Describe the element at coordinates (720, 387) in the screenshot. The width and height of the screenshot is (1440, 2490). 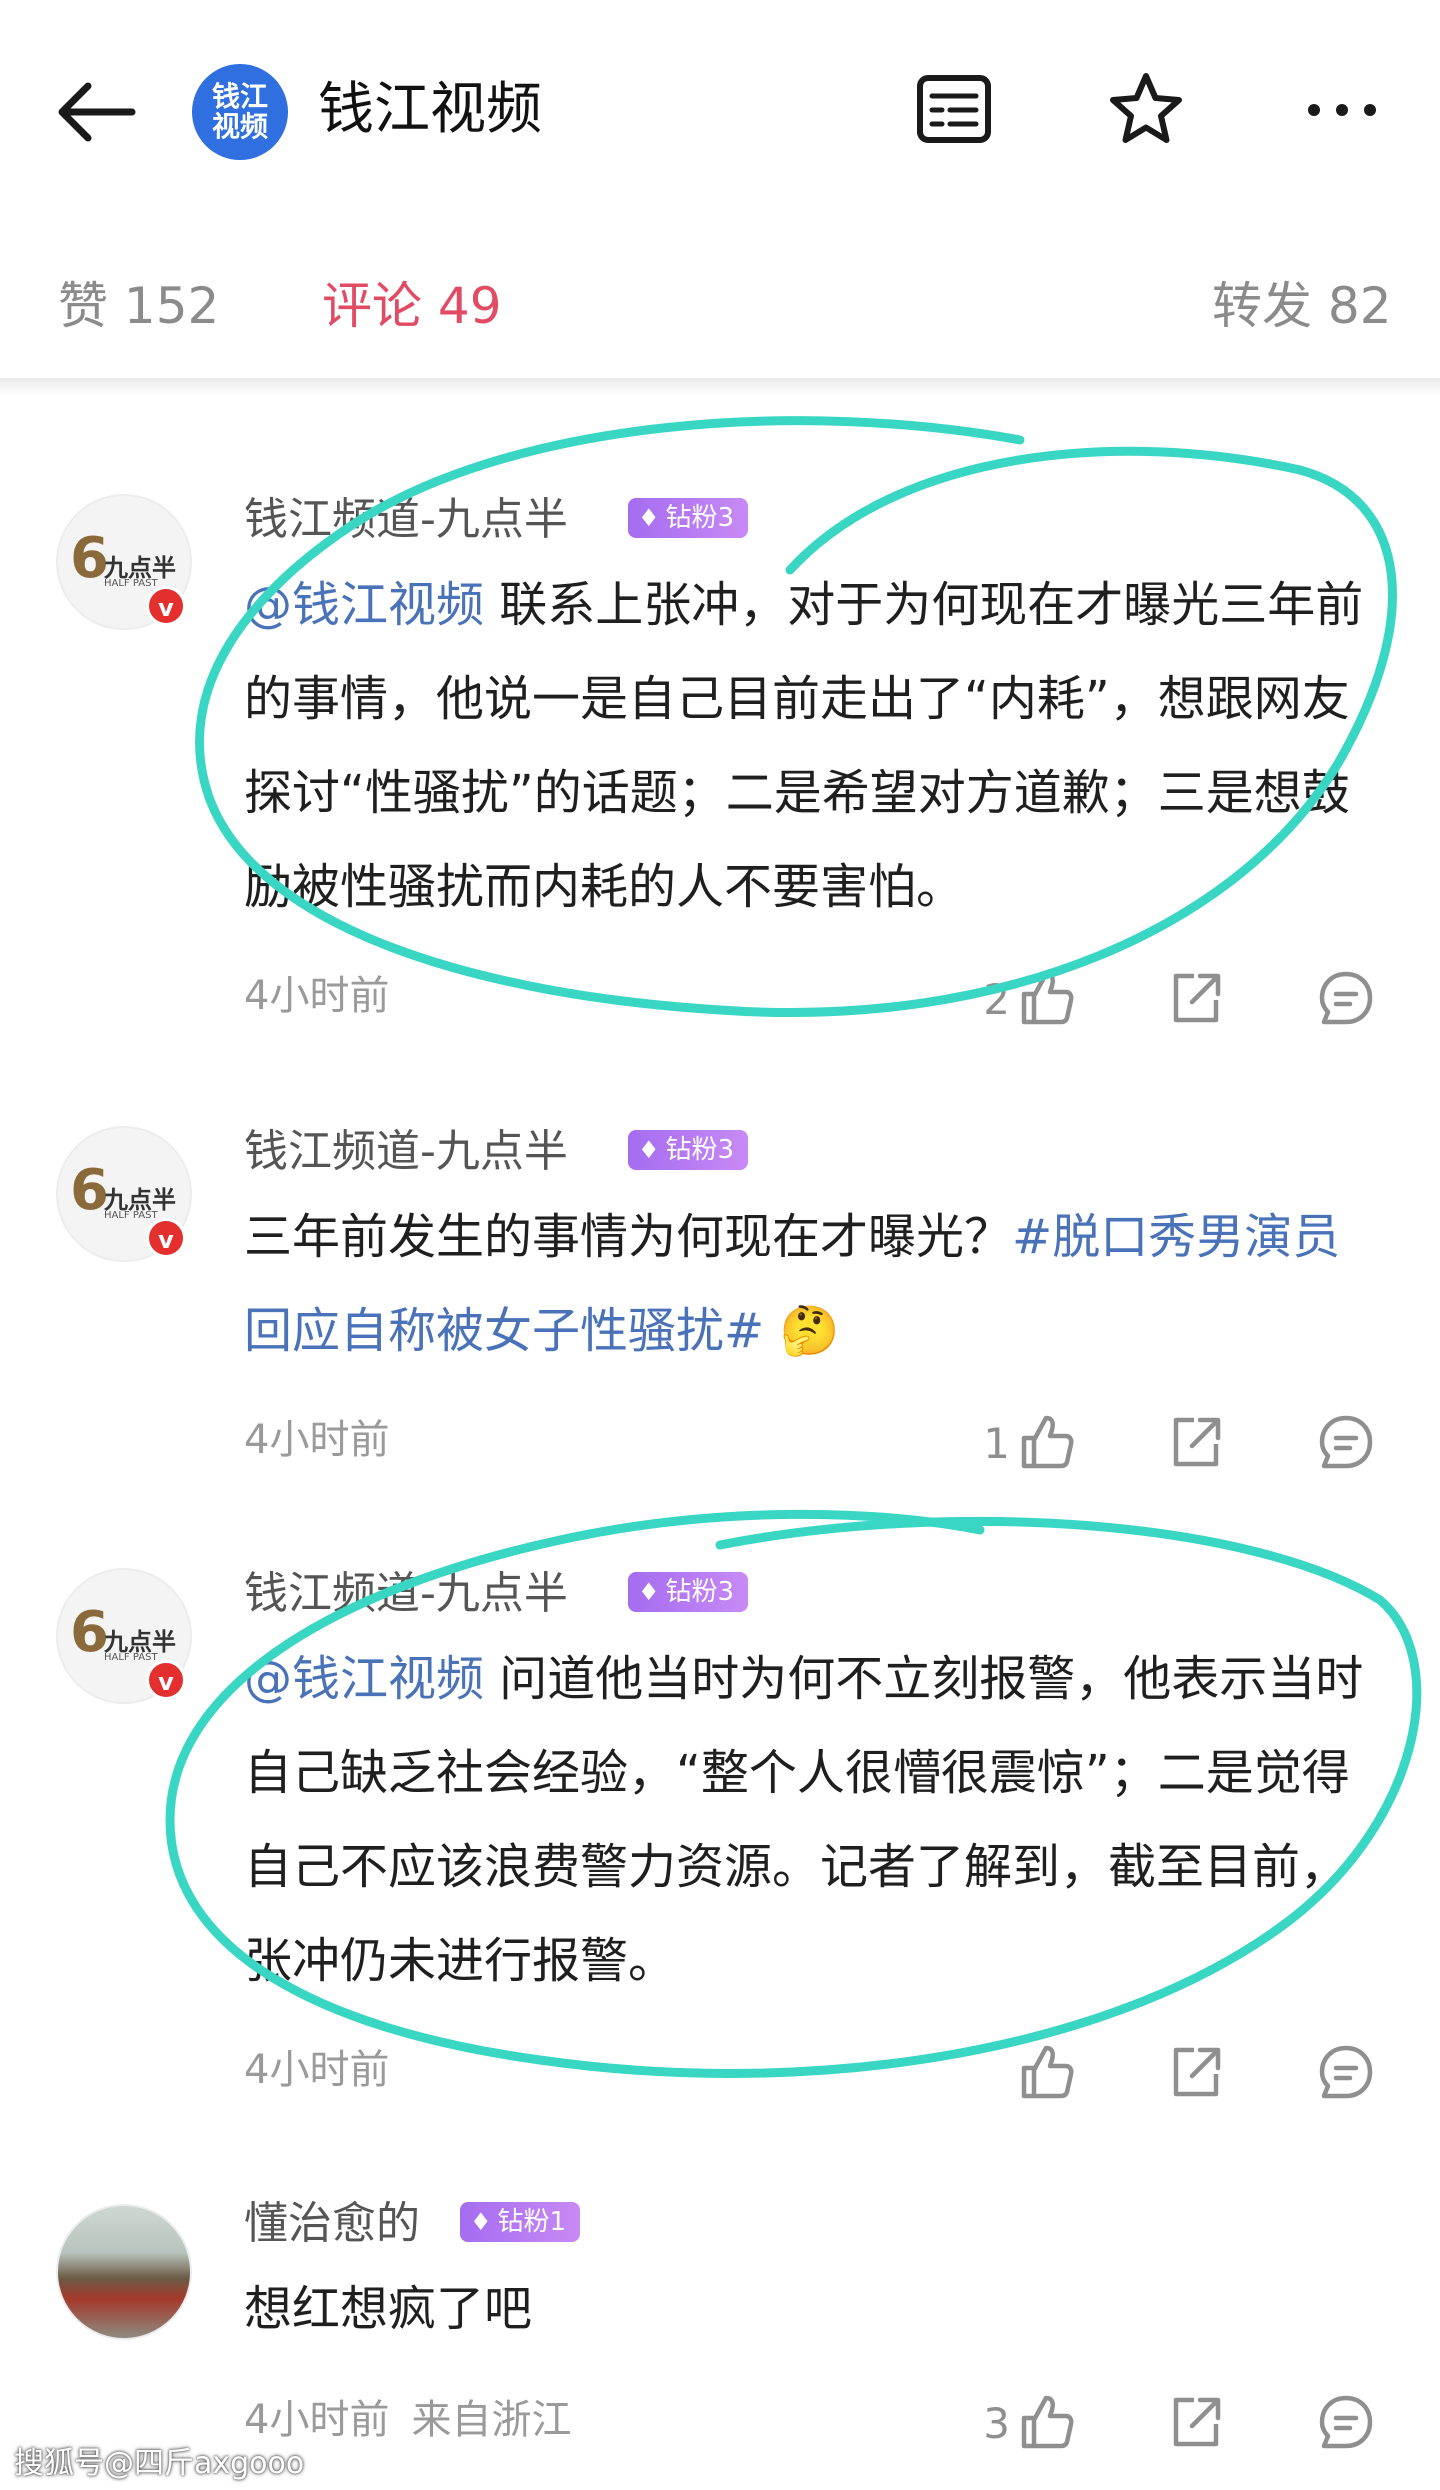
I see `divider` at that location.